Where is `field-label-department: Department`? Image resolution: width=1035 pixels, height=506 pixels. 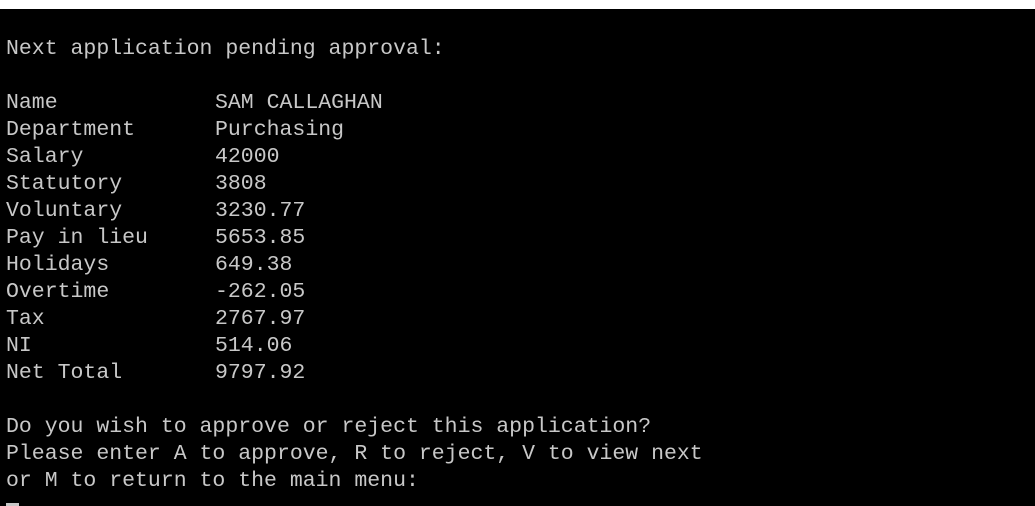
field-label-department: Department is located at coordinates (71, 130).